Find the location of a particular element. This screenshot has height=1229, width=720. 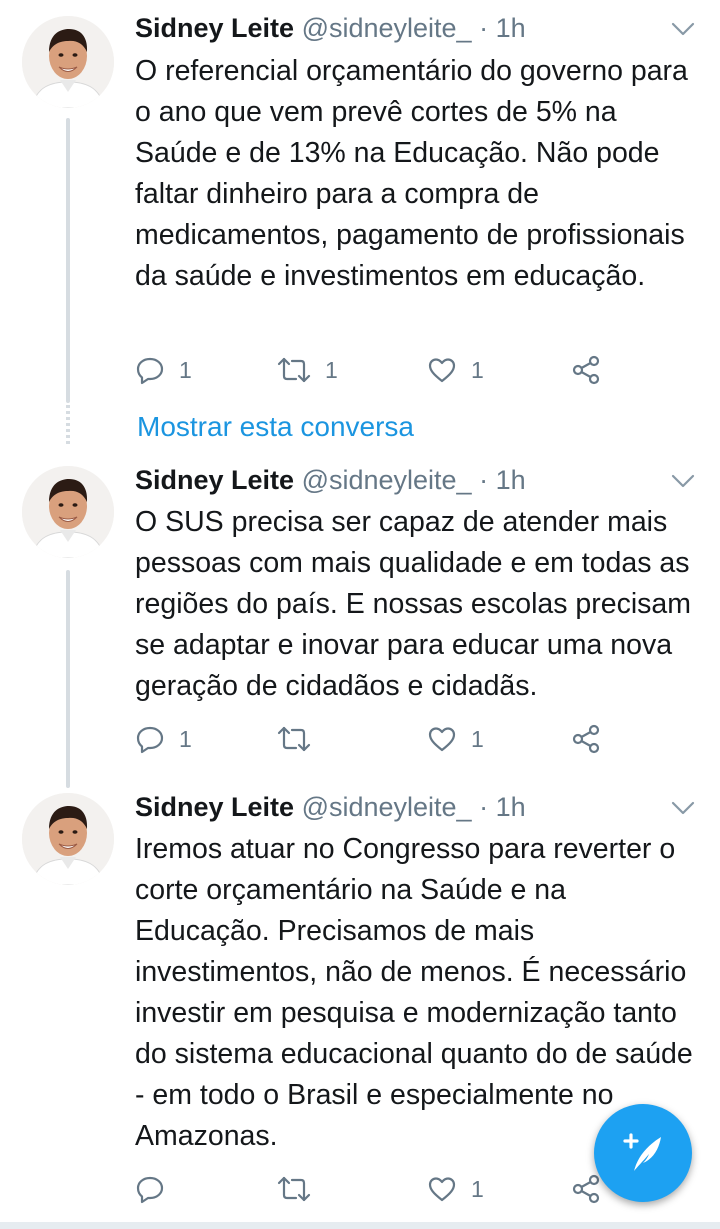

compose-tweet-icon is located at coordinates (642, 1152).